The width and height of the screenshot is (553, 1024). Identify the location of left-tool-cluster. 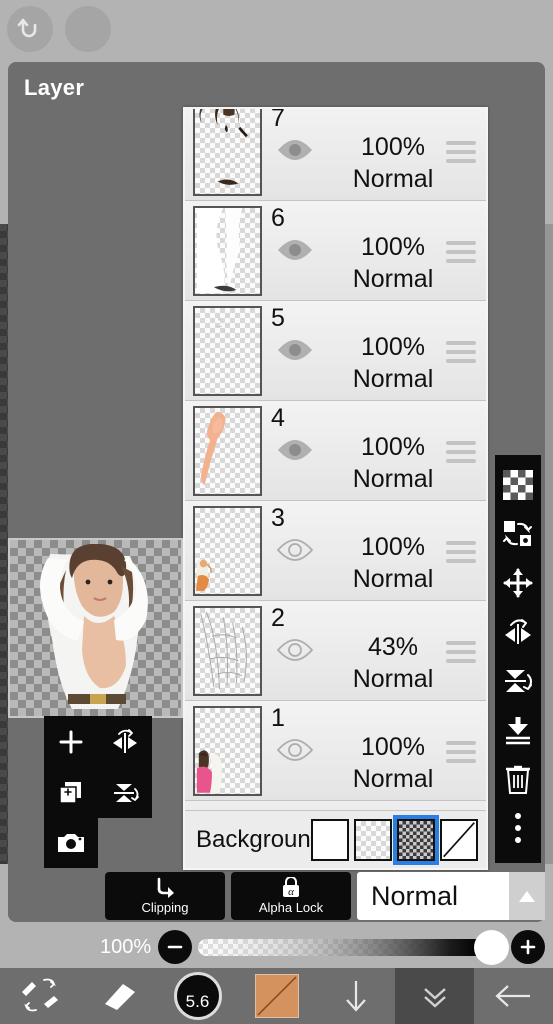
(98, 767).